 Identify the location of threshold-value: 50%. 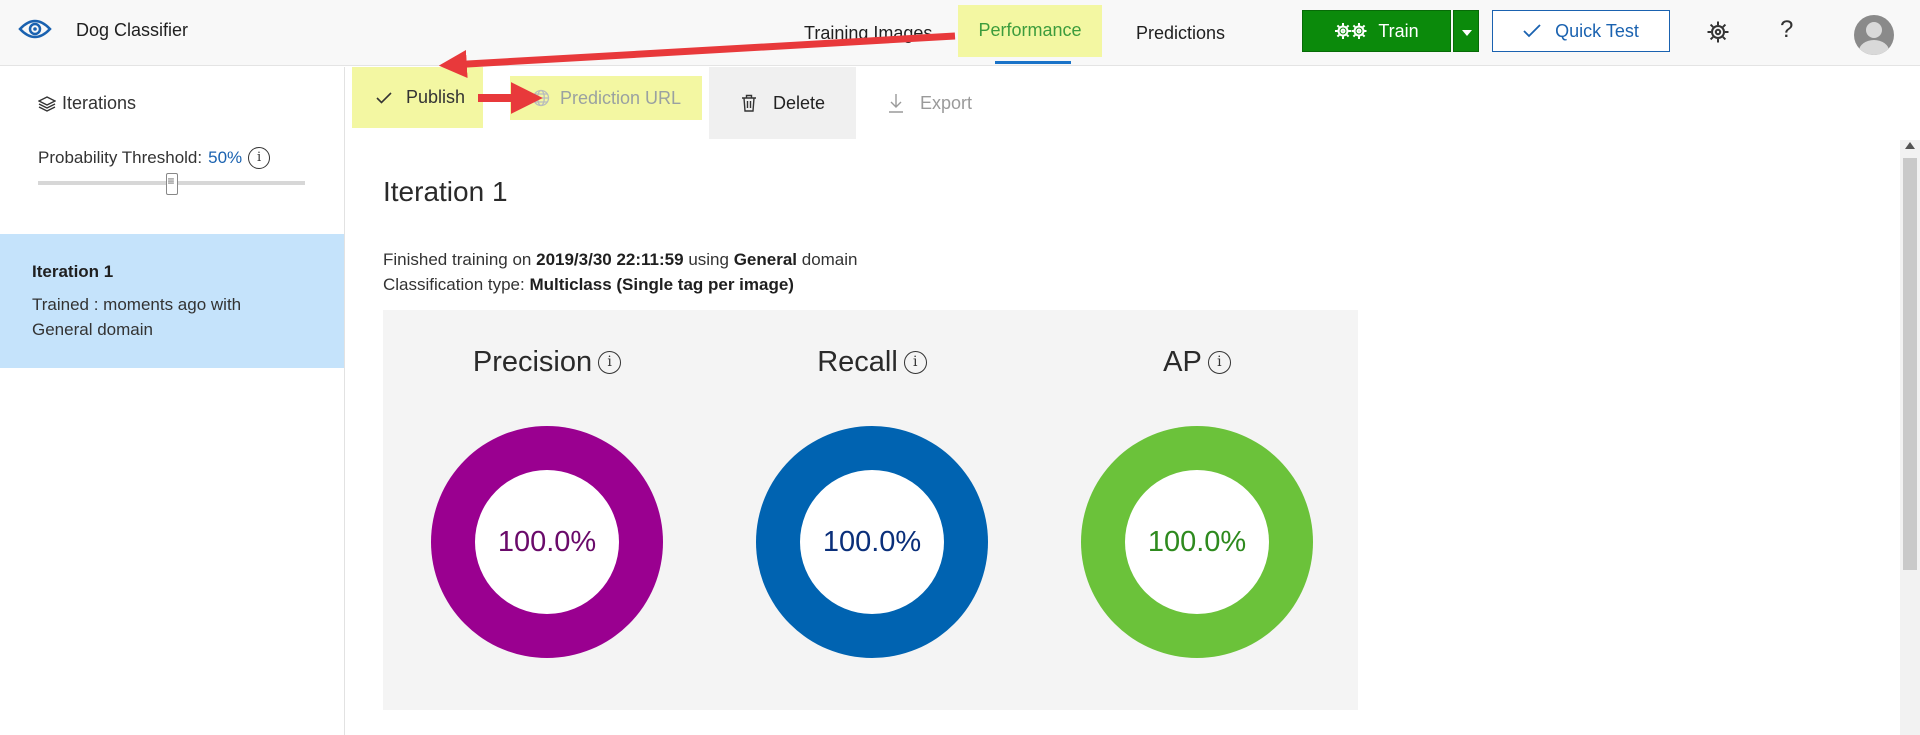
(225, 157).